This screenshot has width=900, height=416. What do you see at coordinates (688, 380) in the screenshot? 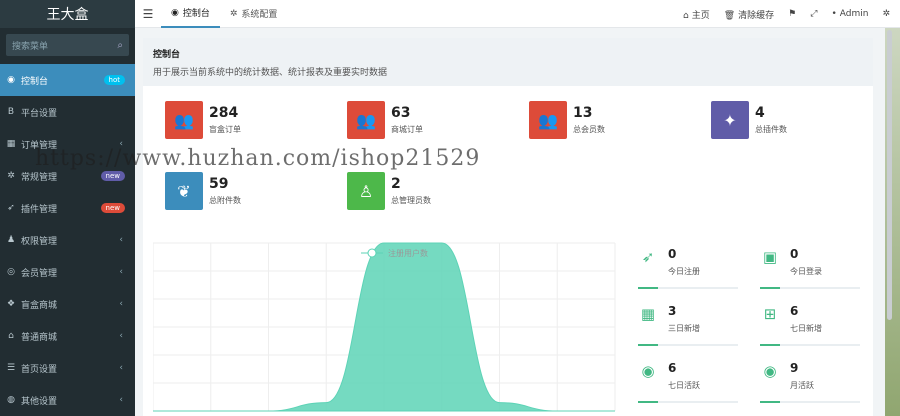
I see `mini-stat: ◉ 6 七日活跃` at bounding box center [688, 380].